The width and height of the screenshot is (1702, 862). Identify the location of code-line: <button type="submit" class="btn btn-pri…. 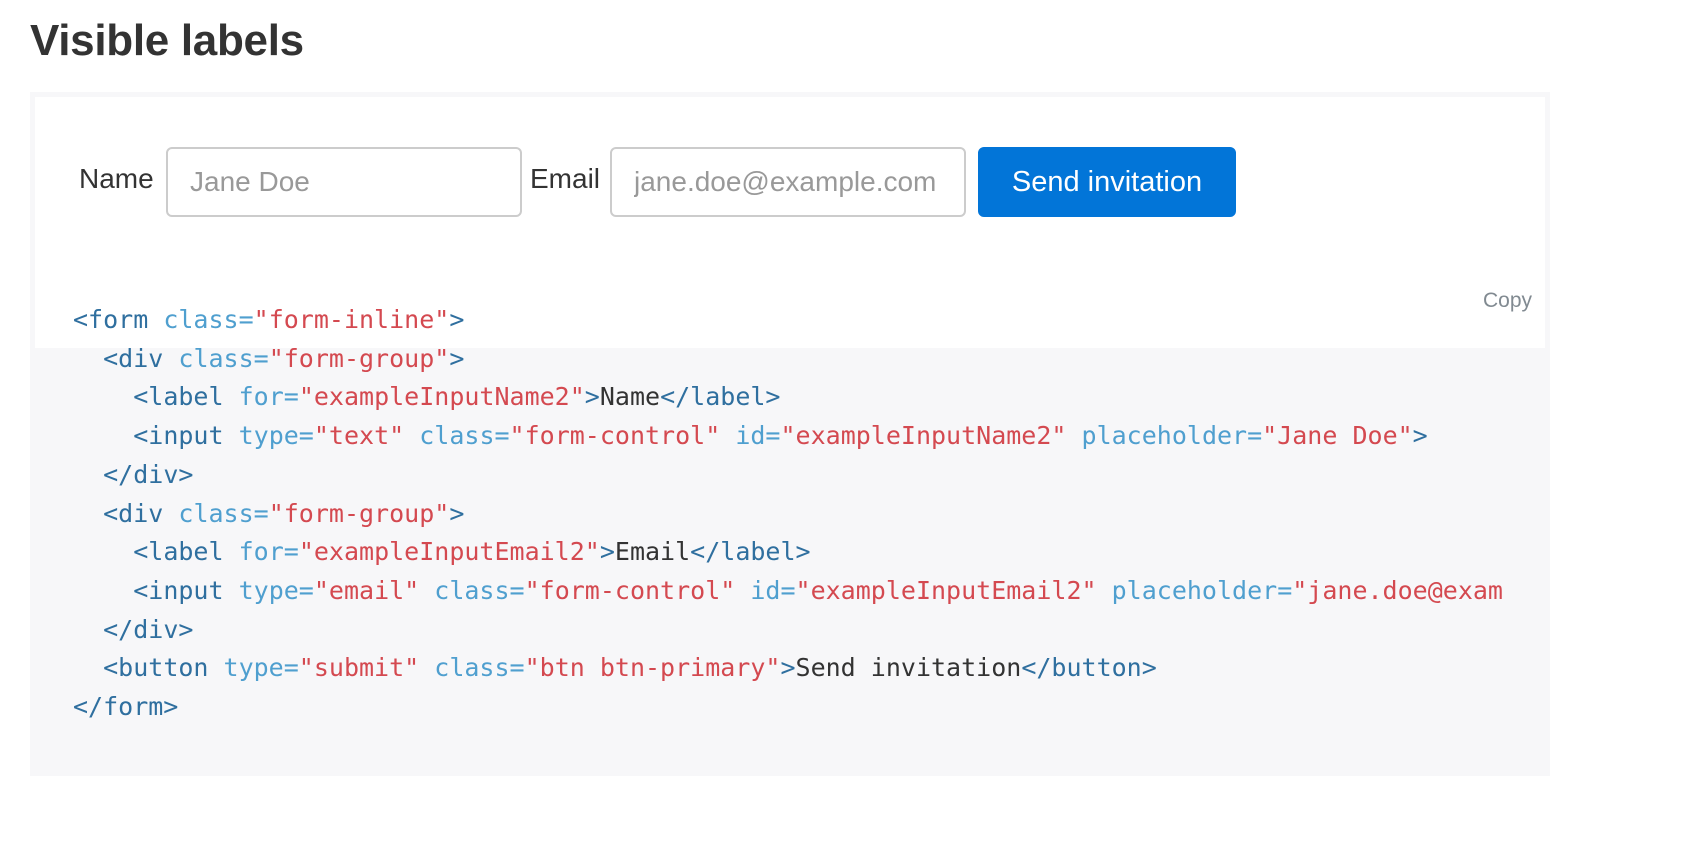
(789, 668).